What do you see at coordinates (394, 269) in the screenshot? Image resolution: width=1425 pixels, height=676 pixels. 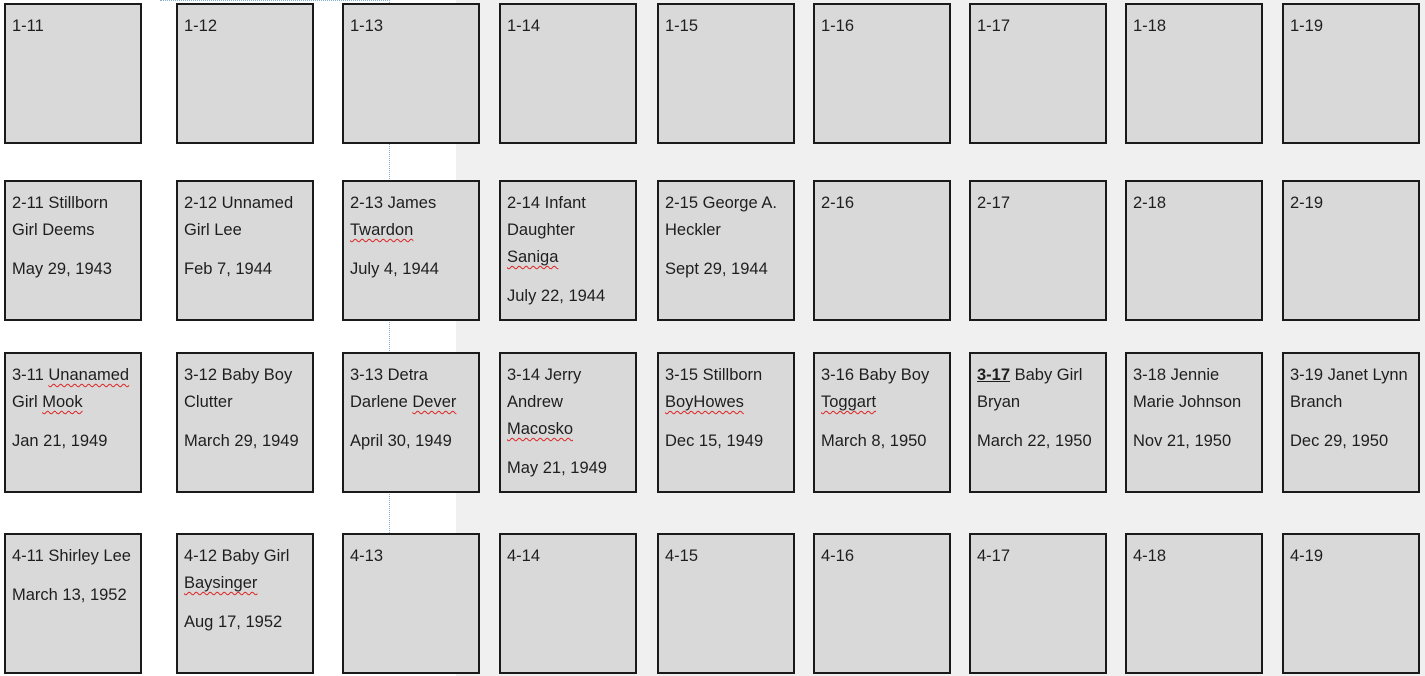 I see `plot-date: July 4, 1944` at bounding box center [394, 269].